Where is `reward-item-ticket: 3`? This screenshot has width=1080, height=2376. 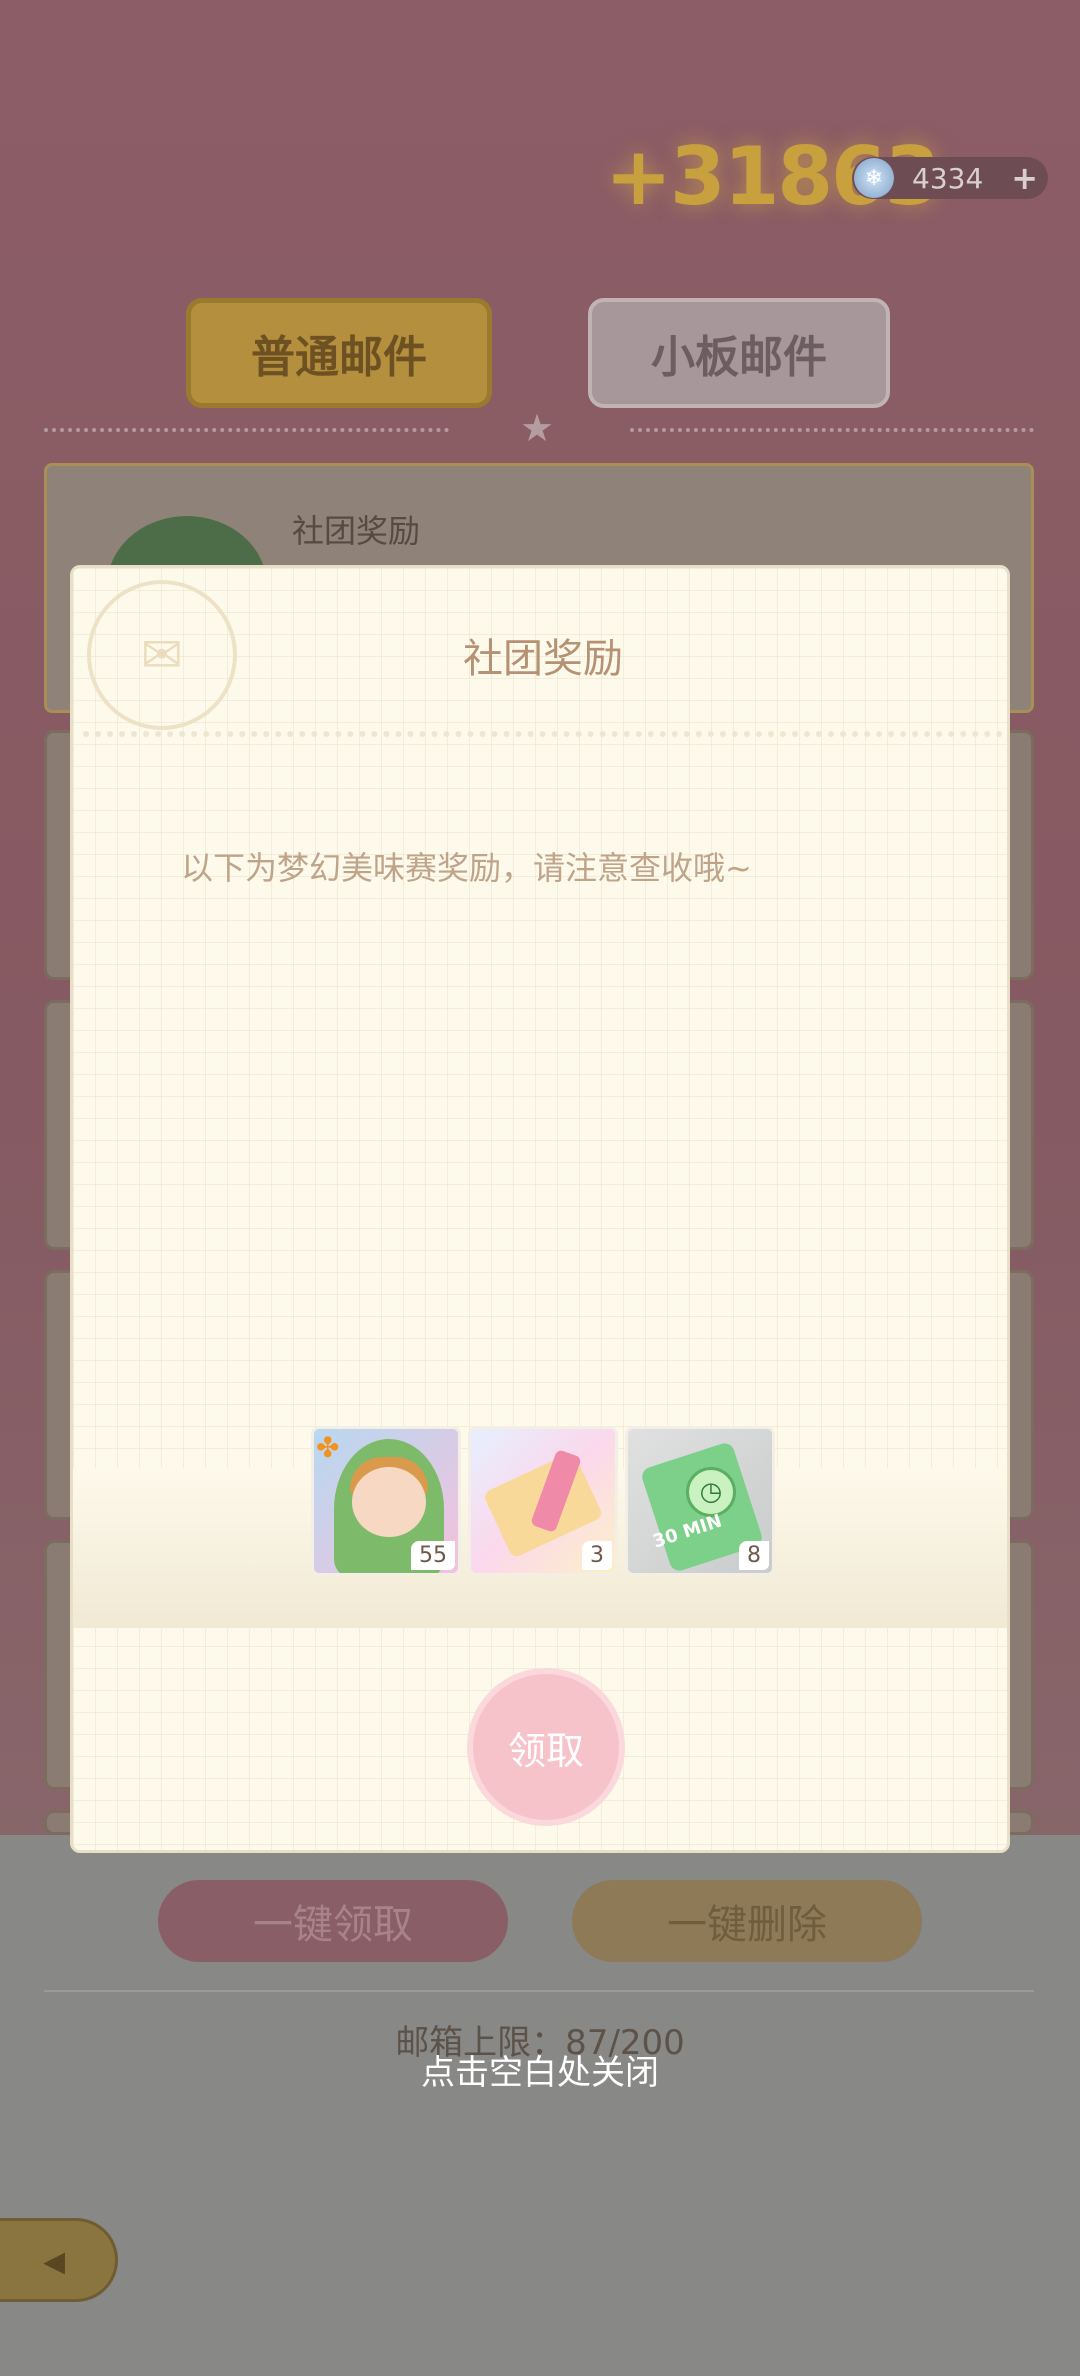
reward-item-ticket: 3 is located at coordinates (543, 1501).